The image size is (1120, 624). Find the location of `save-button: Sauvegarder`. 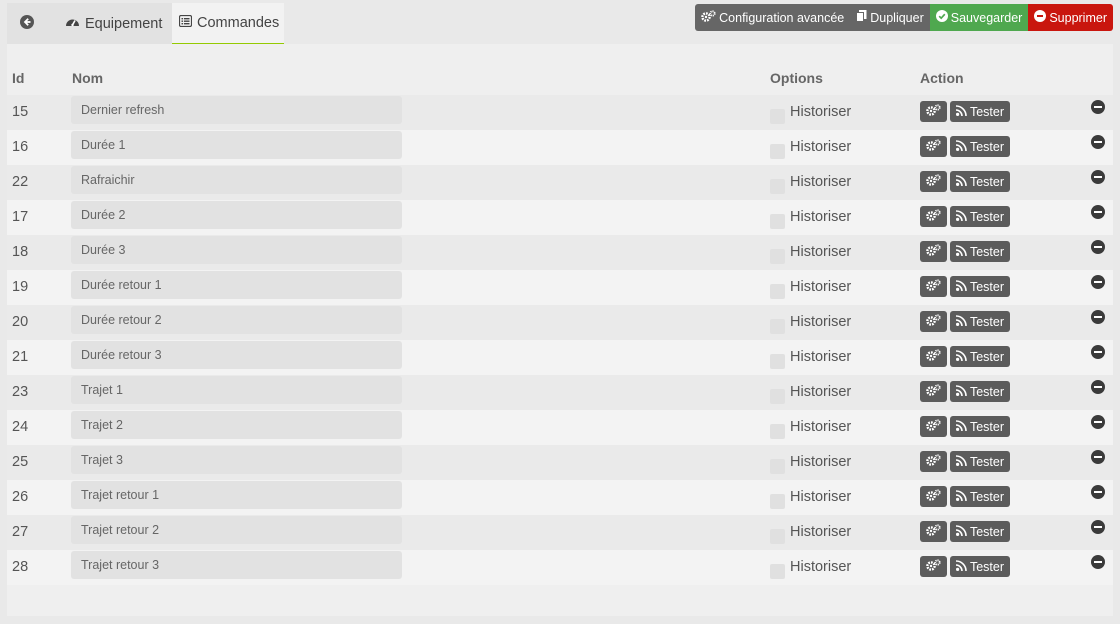

save-button: Sauvegarder is located at coordinates (979, 17).